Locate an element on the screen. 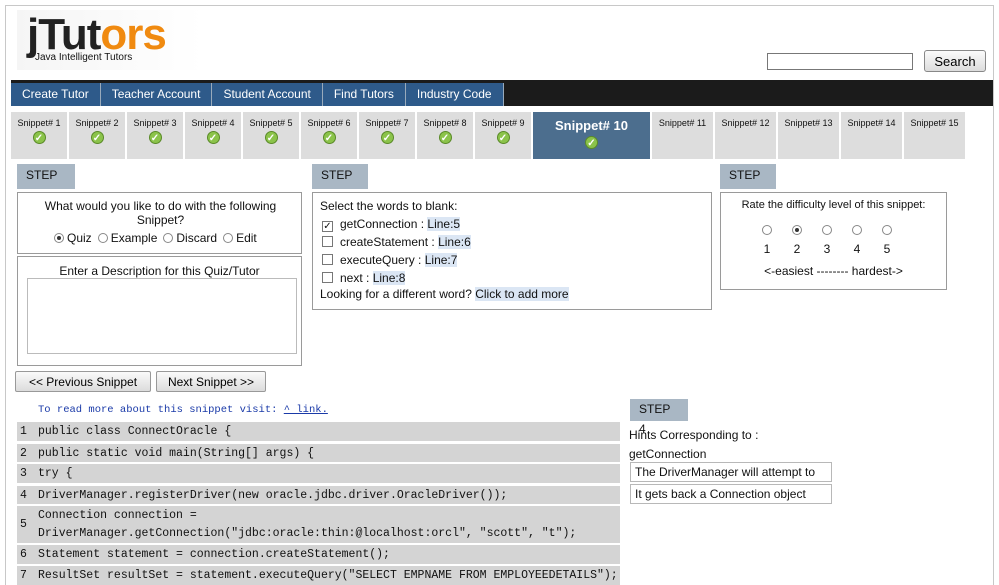 The width and height of the screenshot is (999, 585). code-line-text: Connection connection = is located at coordinates (117, 515).